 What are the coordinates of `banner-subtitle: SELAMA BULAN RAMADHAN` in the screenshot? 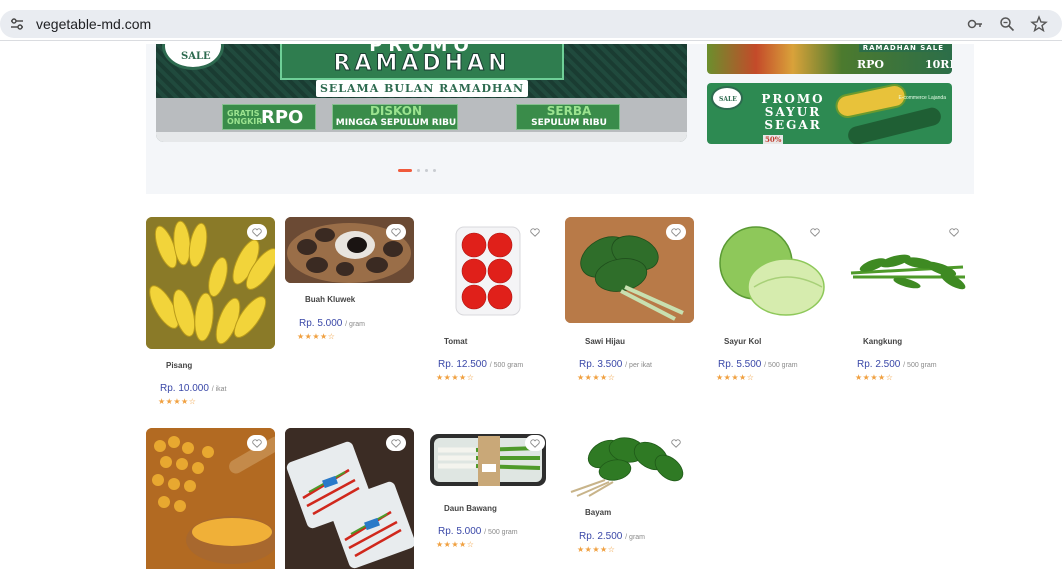 It's located at (422, 88).